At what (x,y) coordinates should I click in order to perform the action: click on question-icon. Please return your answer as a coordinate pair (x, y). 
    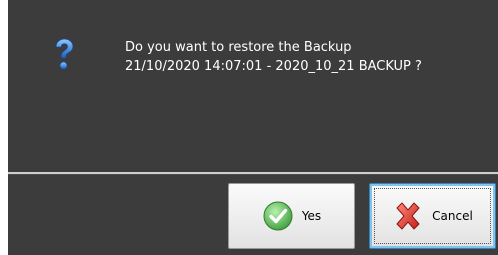
    Looking at the image, I should click on (64, 55).